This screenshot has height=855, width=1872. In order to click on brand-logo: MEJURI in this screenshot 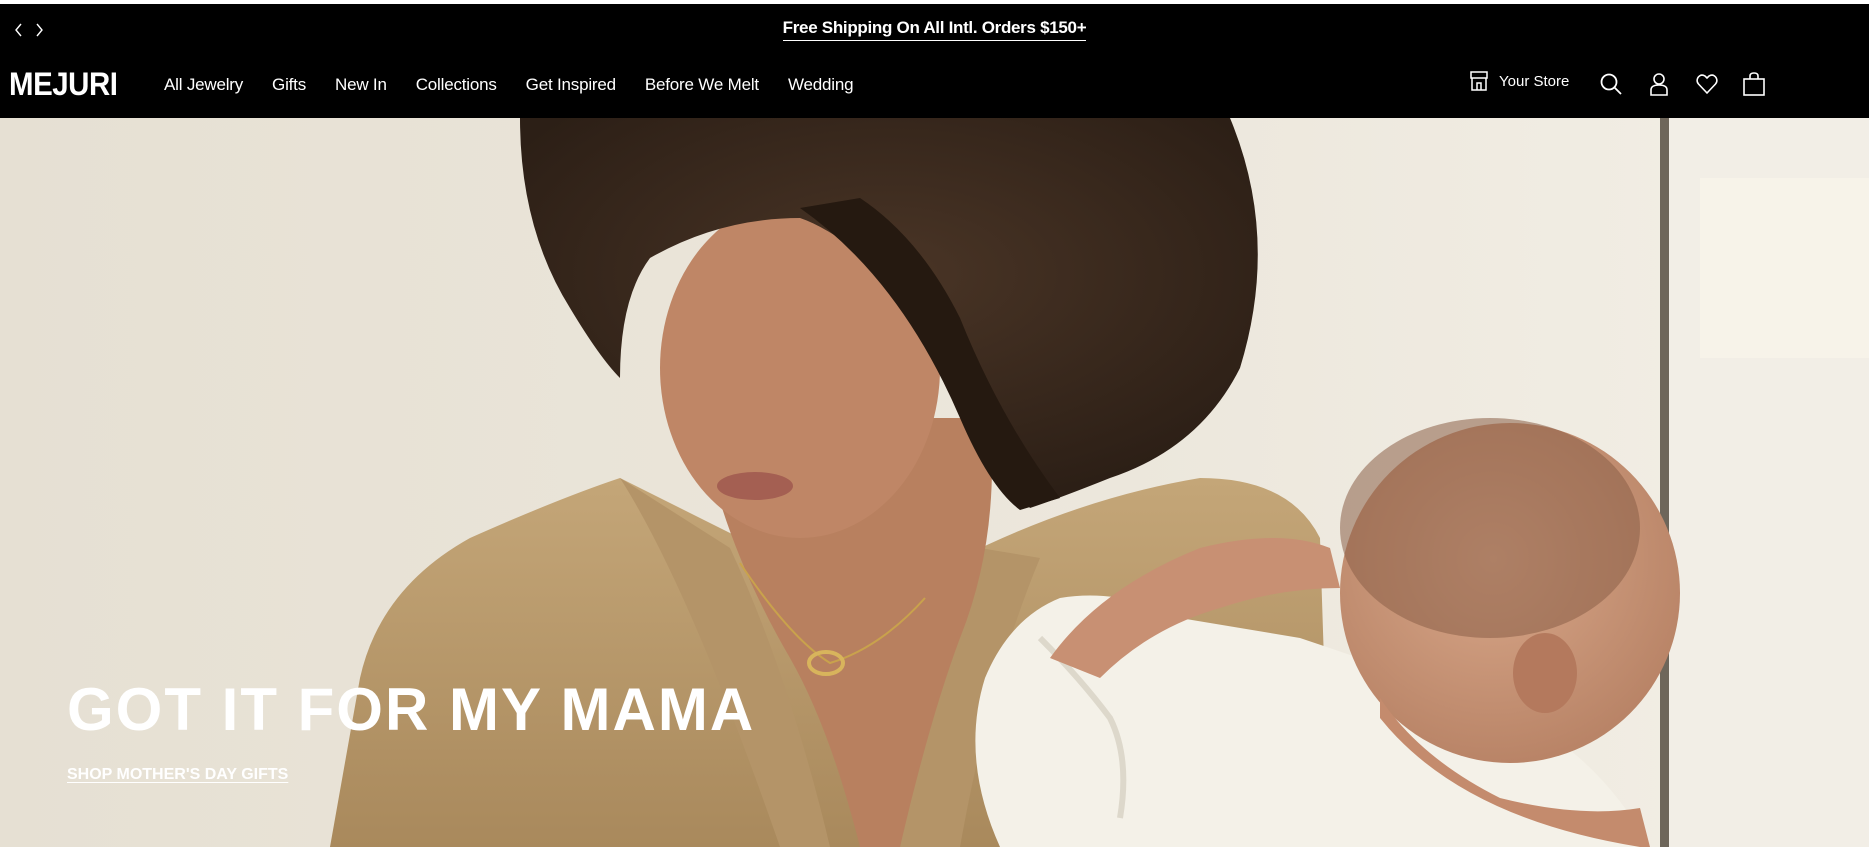, I will do `click(63, 84)`.